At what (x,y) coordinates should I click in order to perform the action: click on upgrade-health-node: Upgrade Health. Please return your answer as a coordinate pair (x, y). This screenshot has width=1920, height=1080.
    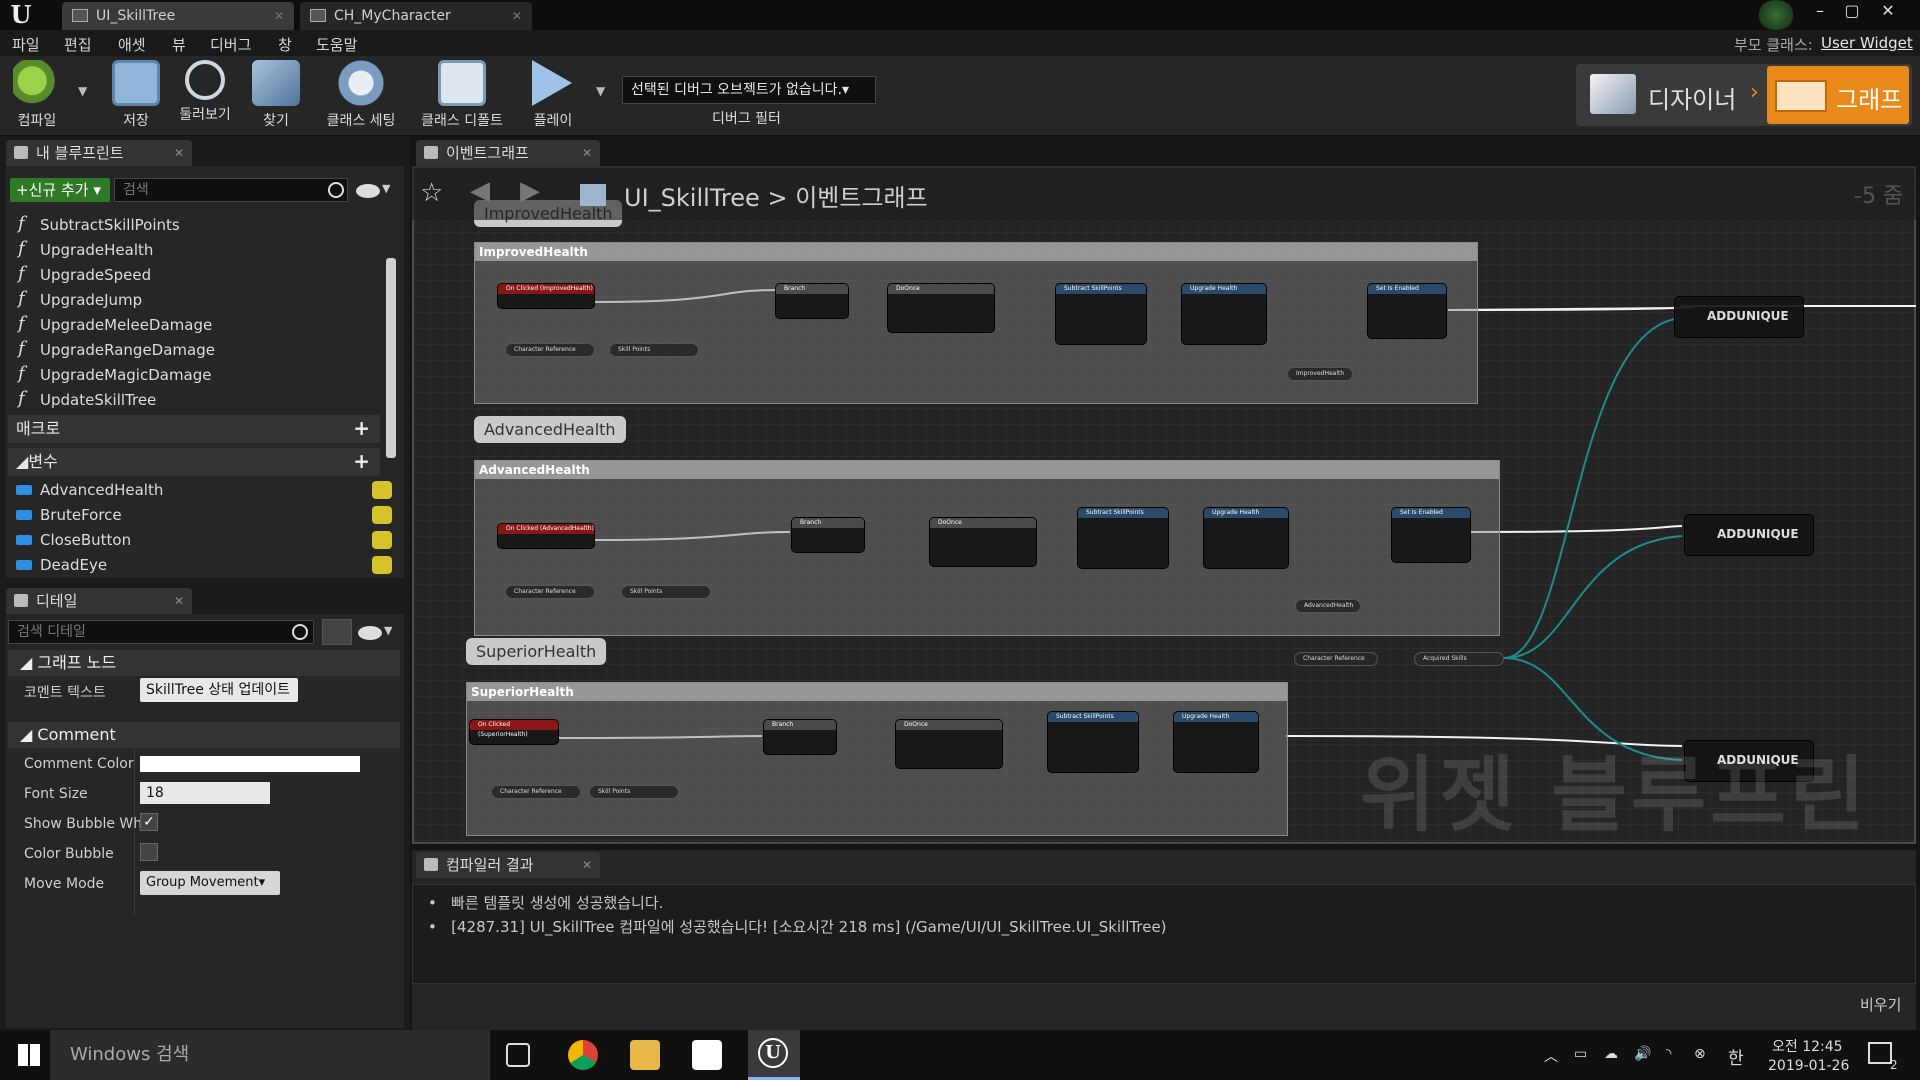
    Looking at the image, I should click on (1224, 314).